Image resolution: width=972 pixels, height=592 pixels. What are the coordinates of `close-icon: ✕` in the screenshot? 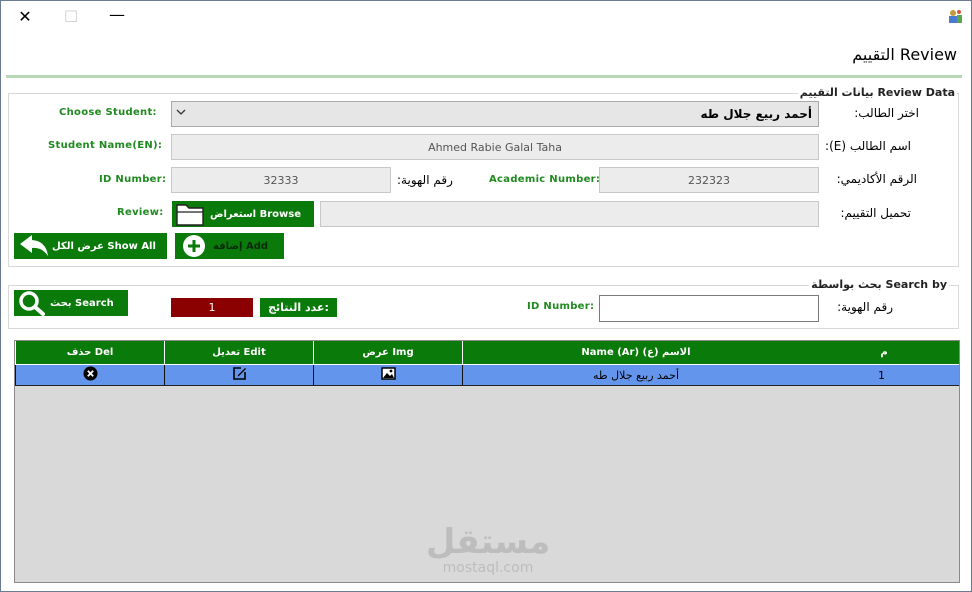 It's located at (25, 16).